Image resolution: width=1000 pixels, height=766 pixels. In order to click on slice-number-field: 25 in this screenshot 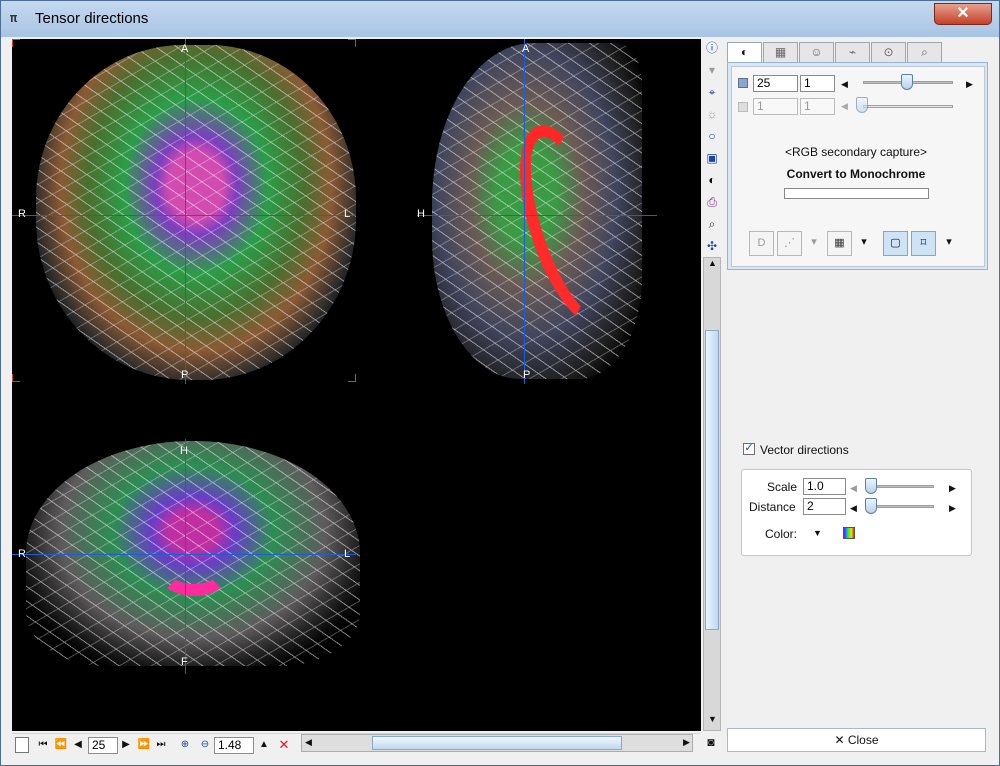, I will do `click(103, 745)`.